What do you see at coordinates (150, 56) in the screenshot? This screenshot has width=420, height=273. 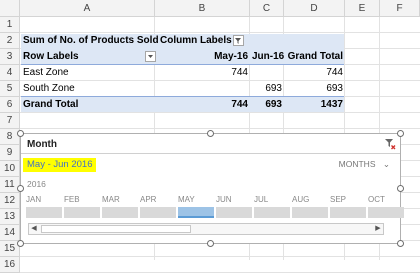 I see `dropdown-arrow-icon` at bounding box center [150, 56].